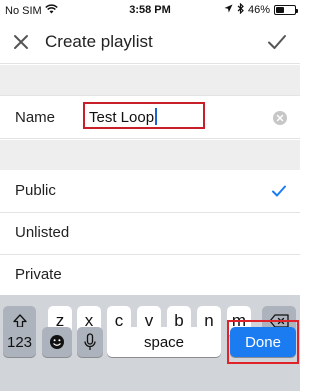  I want to click on status-right-group: 46%, so click(261, 9).